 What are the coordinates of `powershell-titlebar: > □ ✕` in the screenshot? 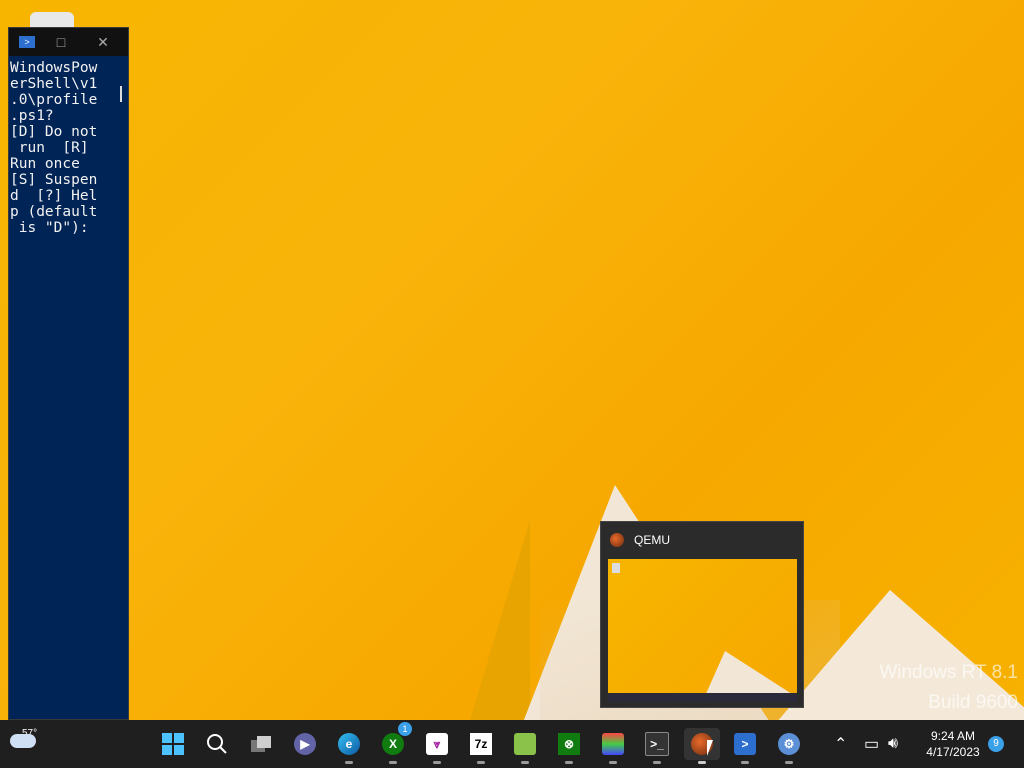 It's located at (68, 42).